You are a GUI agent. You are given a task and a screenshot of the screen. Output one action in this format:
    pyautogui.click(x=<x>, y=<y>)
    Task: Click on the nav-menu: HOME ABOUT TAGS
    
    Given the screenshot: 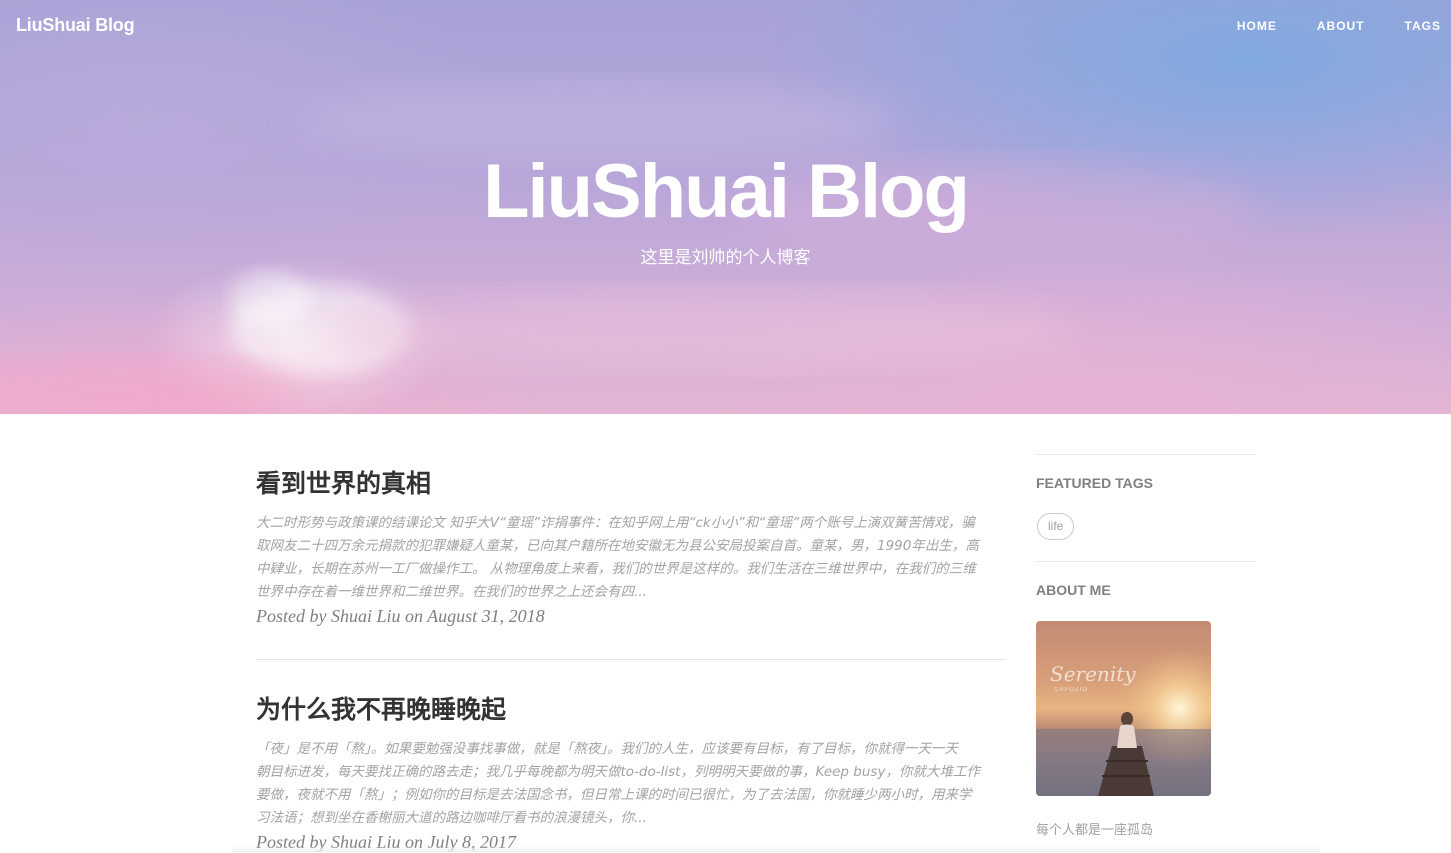 What is the action you would take?
    pyautogui.click(x=1319, y=26)
    